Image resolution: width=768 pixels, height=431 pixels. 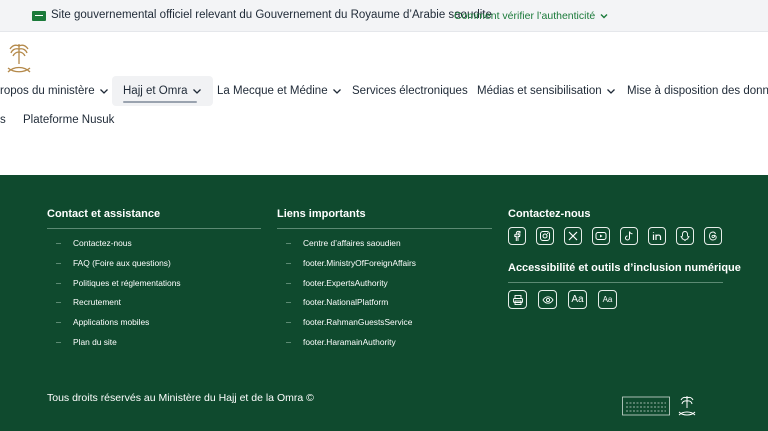 What do you see at coordinates (47, 91) in the screenshot?
I see `nav-about-ministry-label: ropos du ministère` at bounding box center [47, 91].